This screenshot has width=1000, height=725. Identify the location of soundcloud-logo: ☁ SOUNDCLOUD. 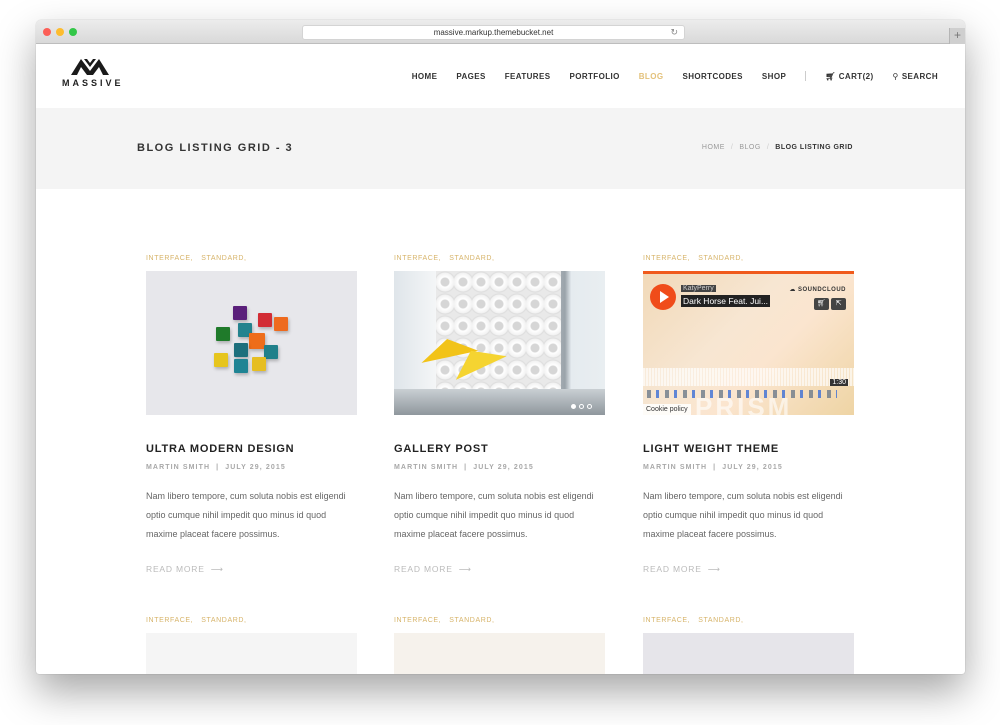
(817, 289).